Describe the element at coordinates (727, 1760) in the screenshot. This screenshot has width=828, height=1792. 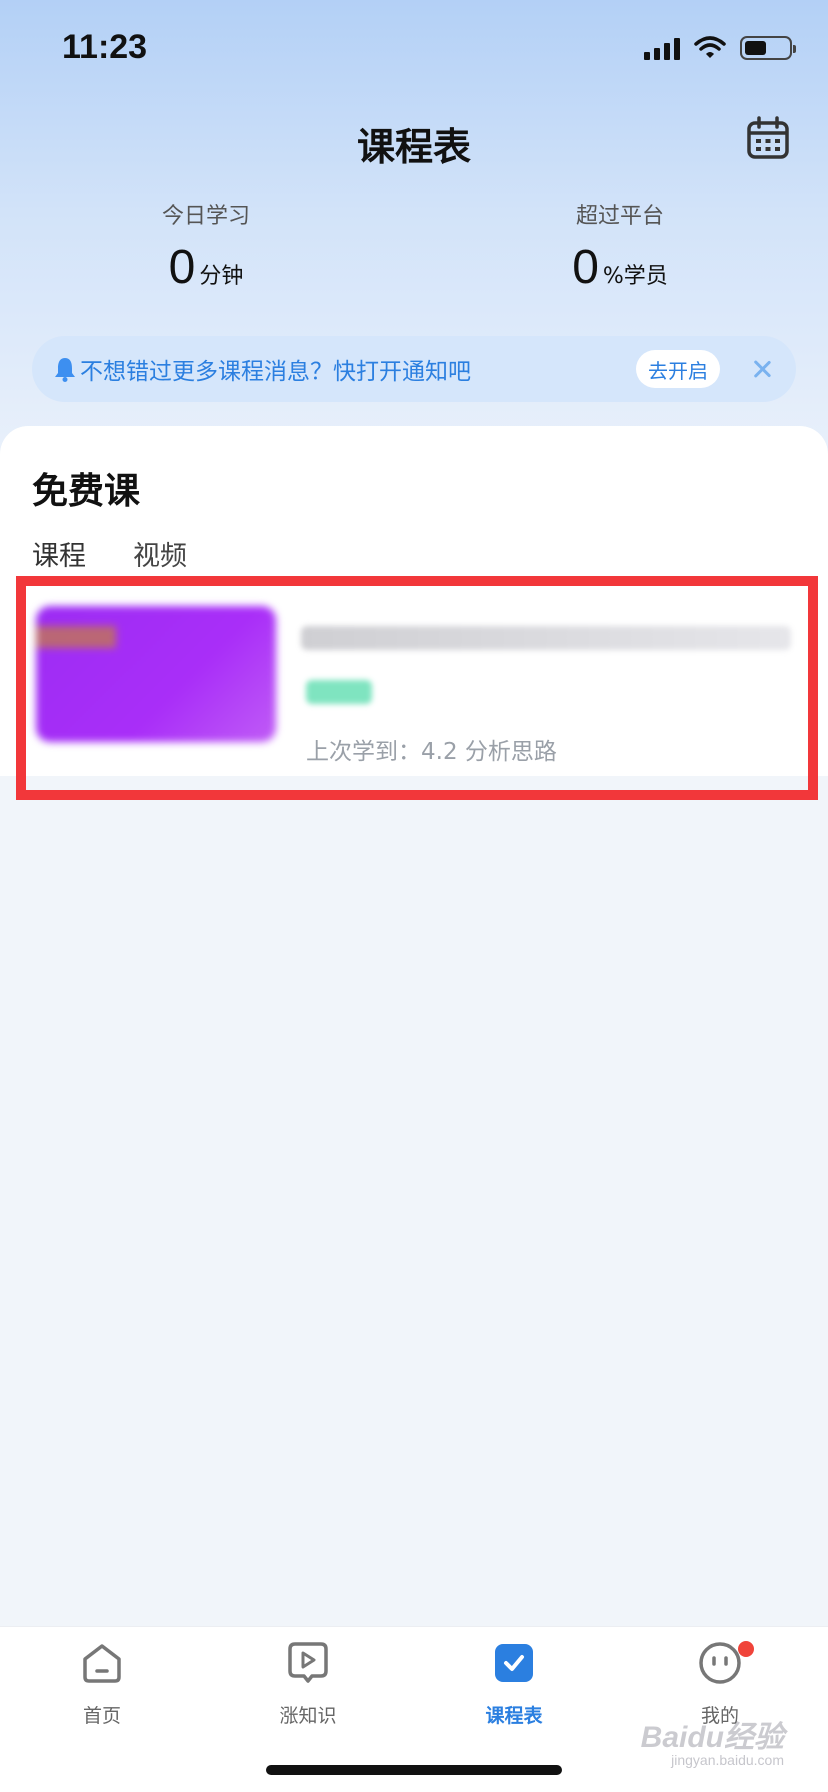
I see `baidu-watermark-url: jingyan.baidu.com` at that location.